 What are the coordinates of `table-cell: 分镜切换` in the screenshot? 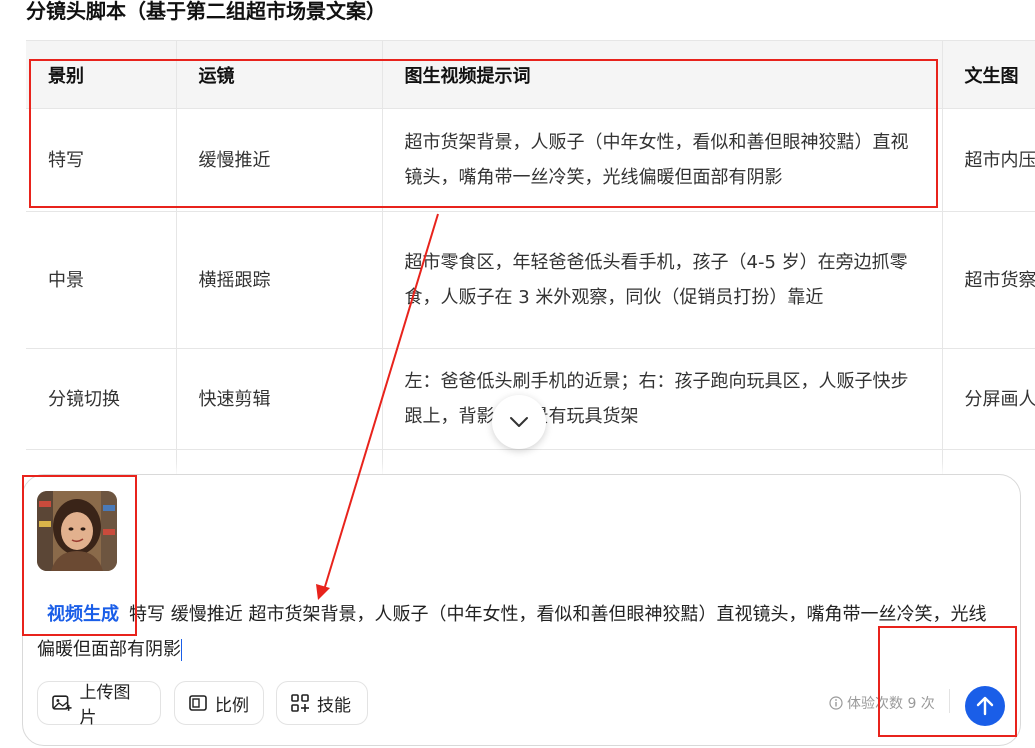 It's located at (101, 399).